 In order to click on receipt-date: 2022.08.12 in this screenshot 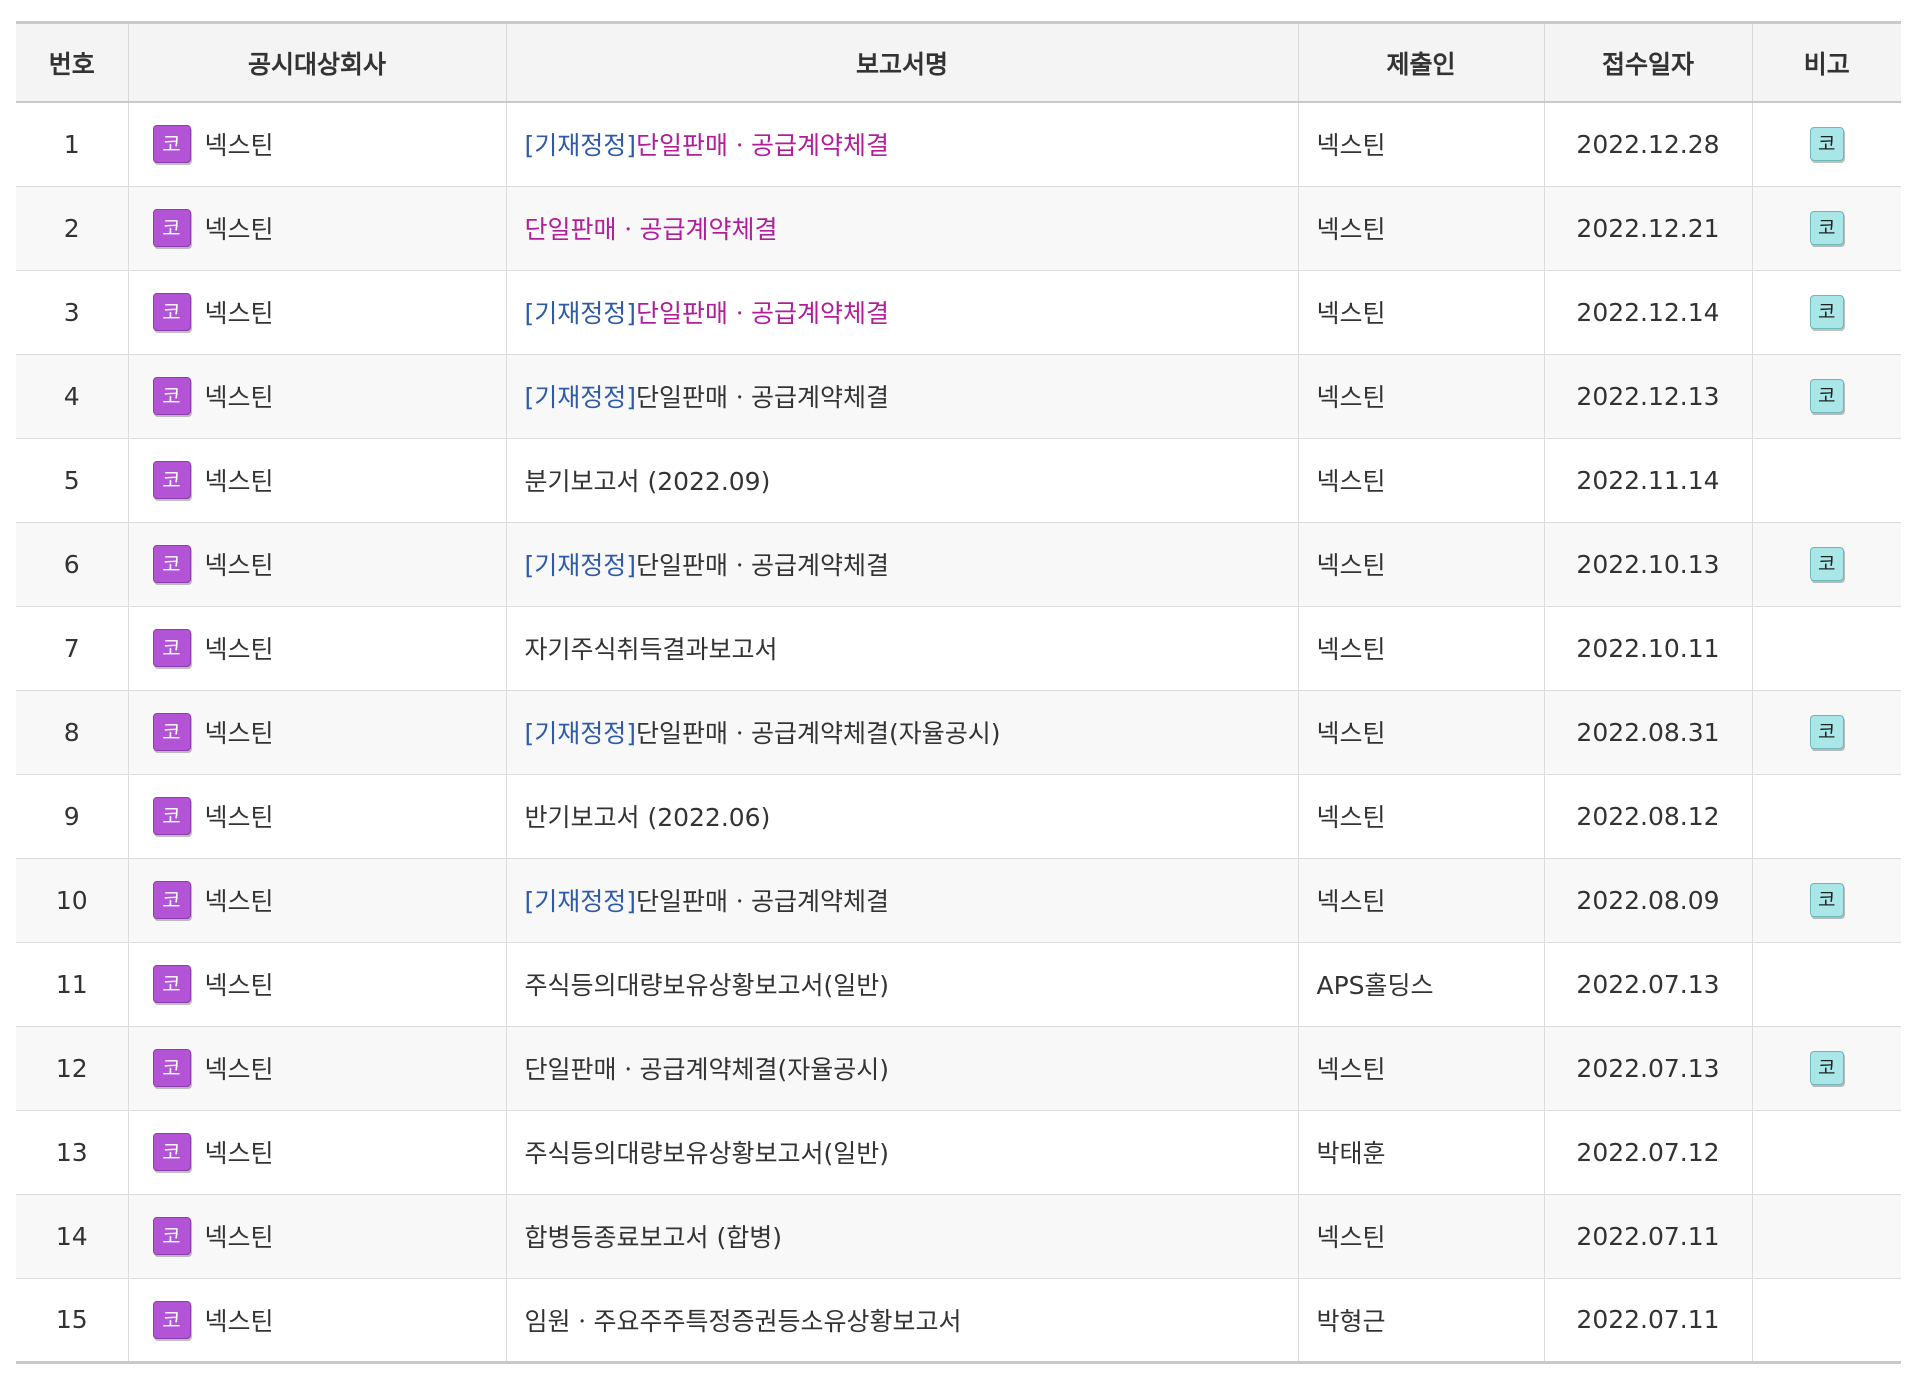, I will do `click(1647, 816)`.